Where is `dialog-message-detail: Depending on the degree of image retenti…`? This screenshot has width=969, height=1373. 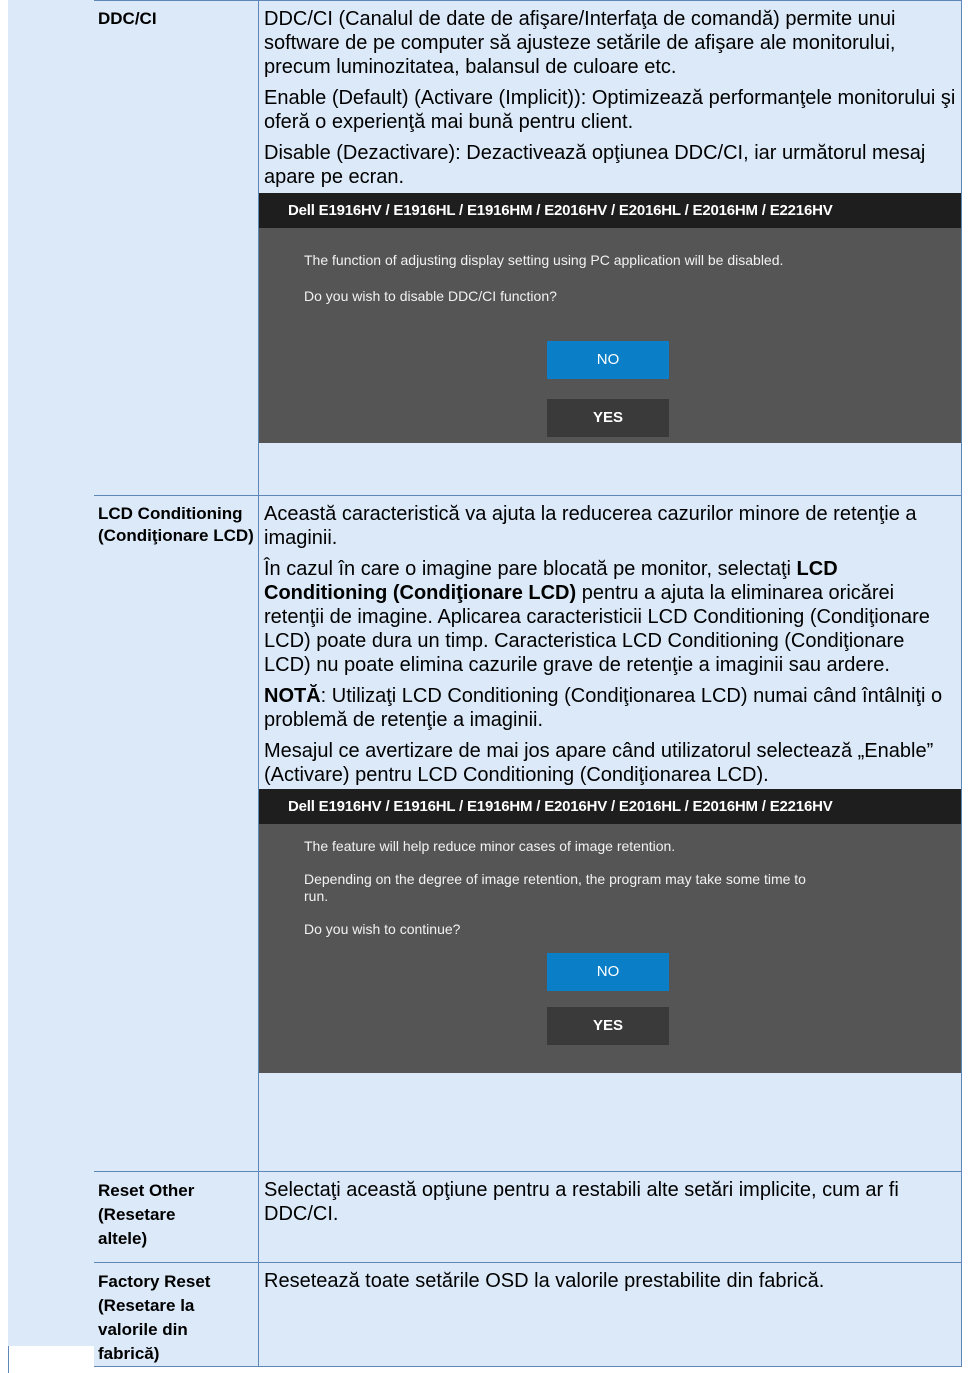
dialog-message-detail: Depending on the degree of image retenti… is located at coordinates (555, 887).